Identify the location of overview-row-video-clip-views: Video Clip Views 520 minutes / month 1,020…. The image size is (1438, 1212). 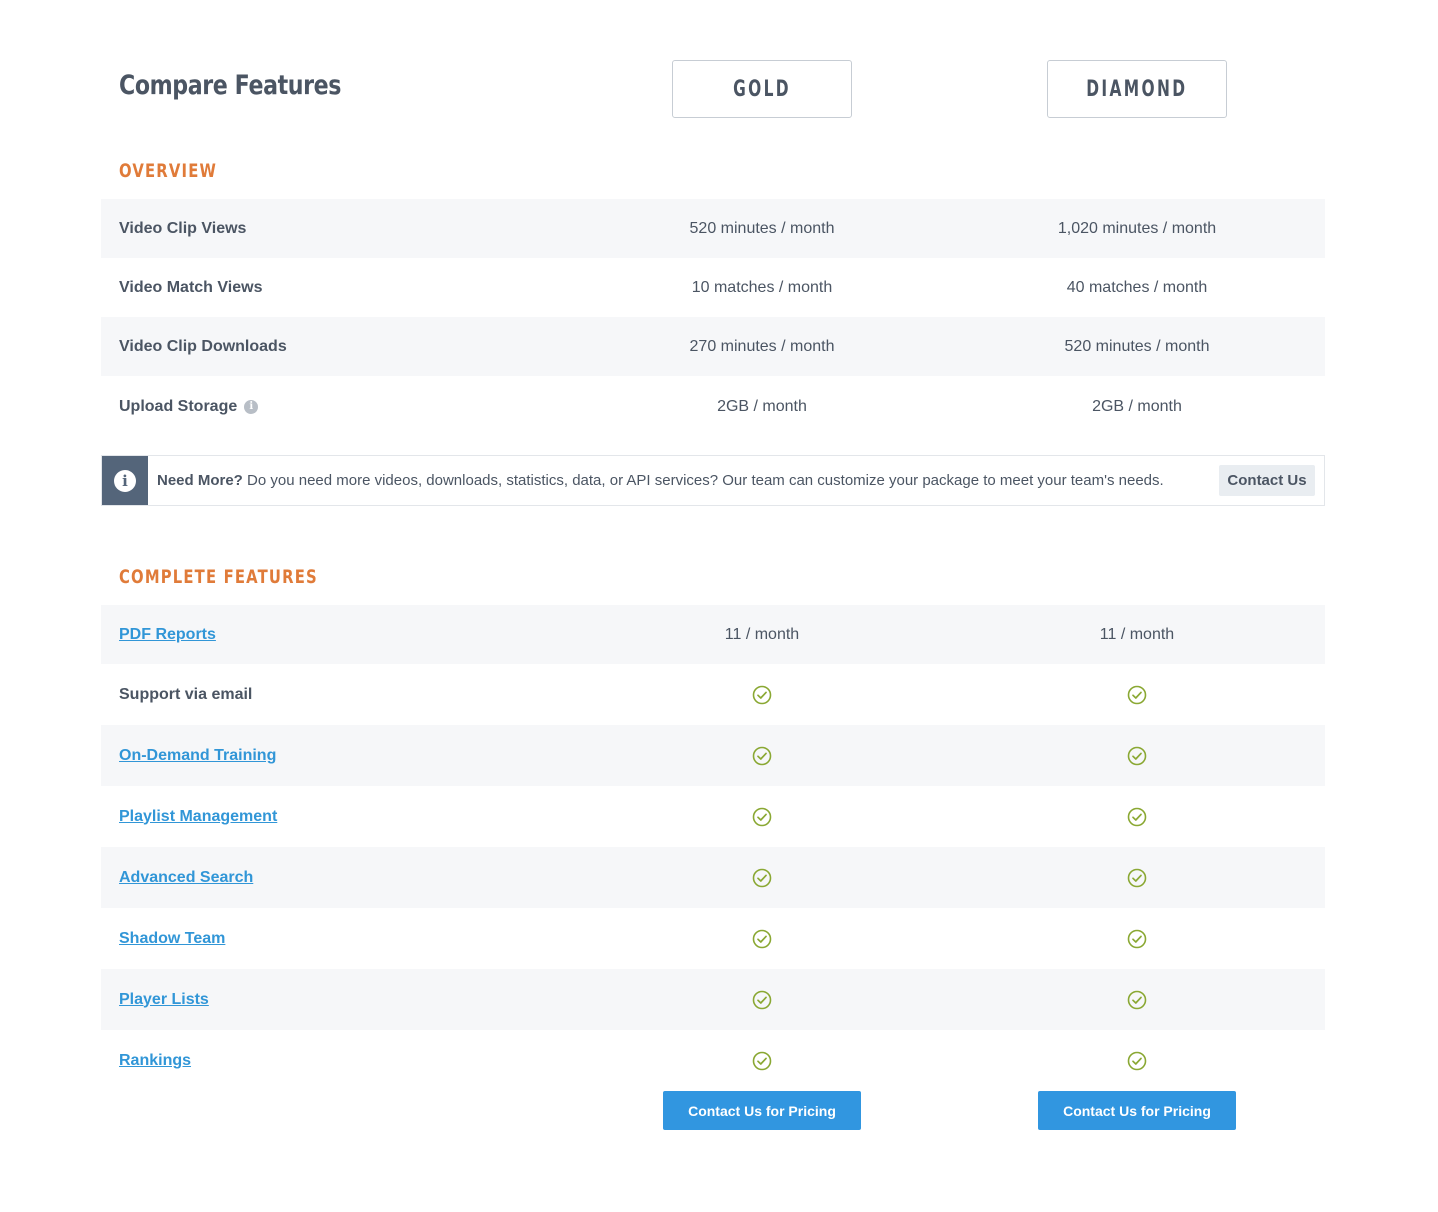
(713, 228).